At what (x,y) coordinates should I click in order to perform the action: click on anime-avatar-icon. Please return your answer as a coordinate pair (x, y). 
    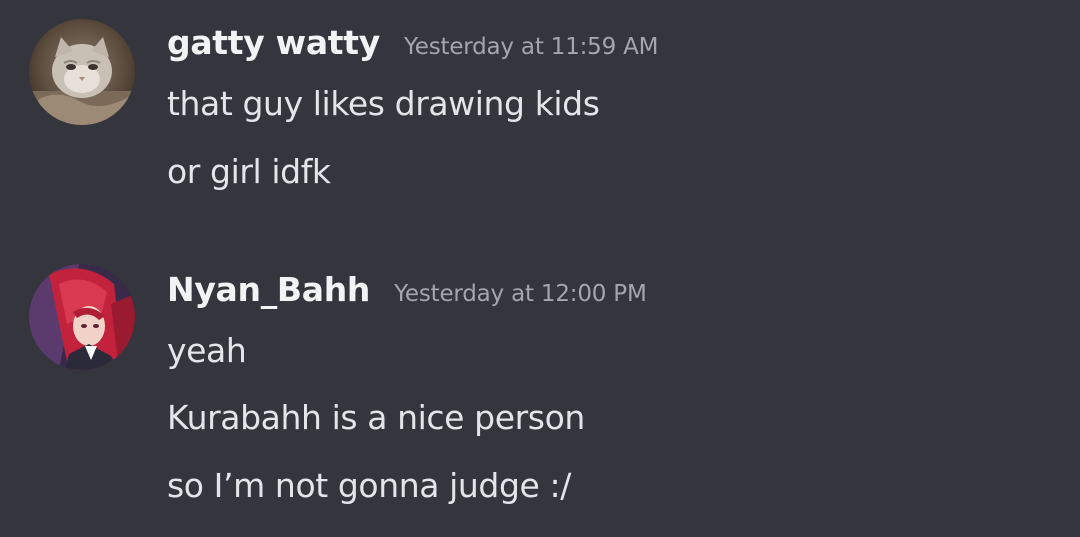
    Looking at the image, I should click on (82, 317).